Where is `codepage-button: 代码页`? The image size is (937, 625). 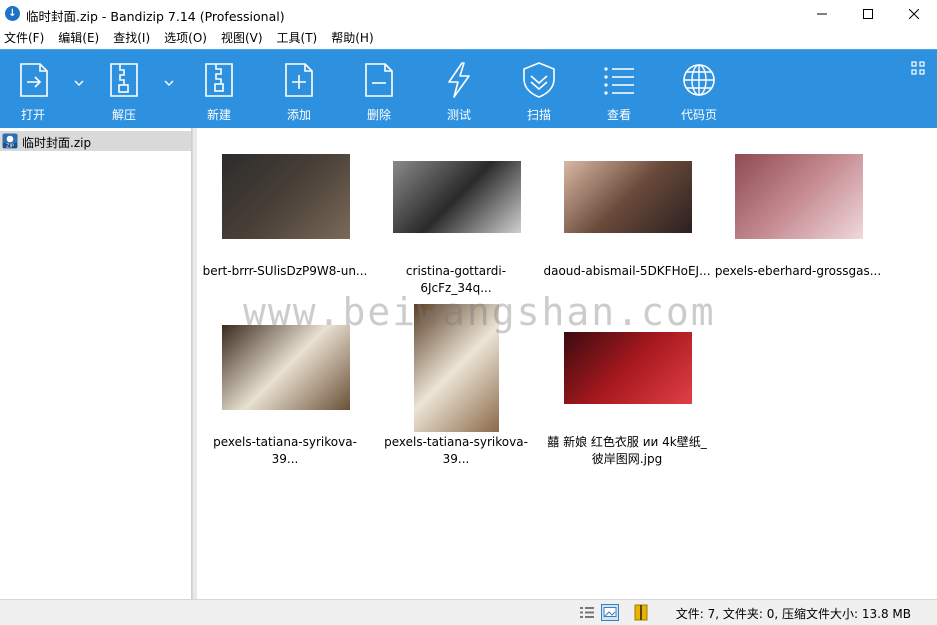 codepage-button: 代码页 is located at coordinates (699, 89).